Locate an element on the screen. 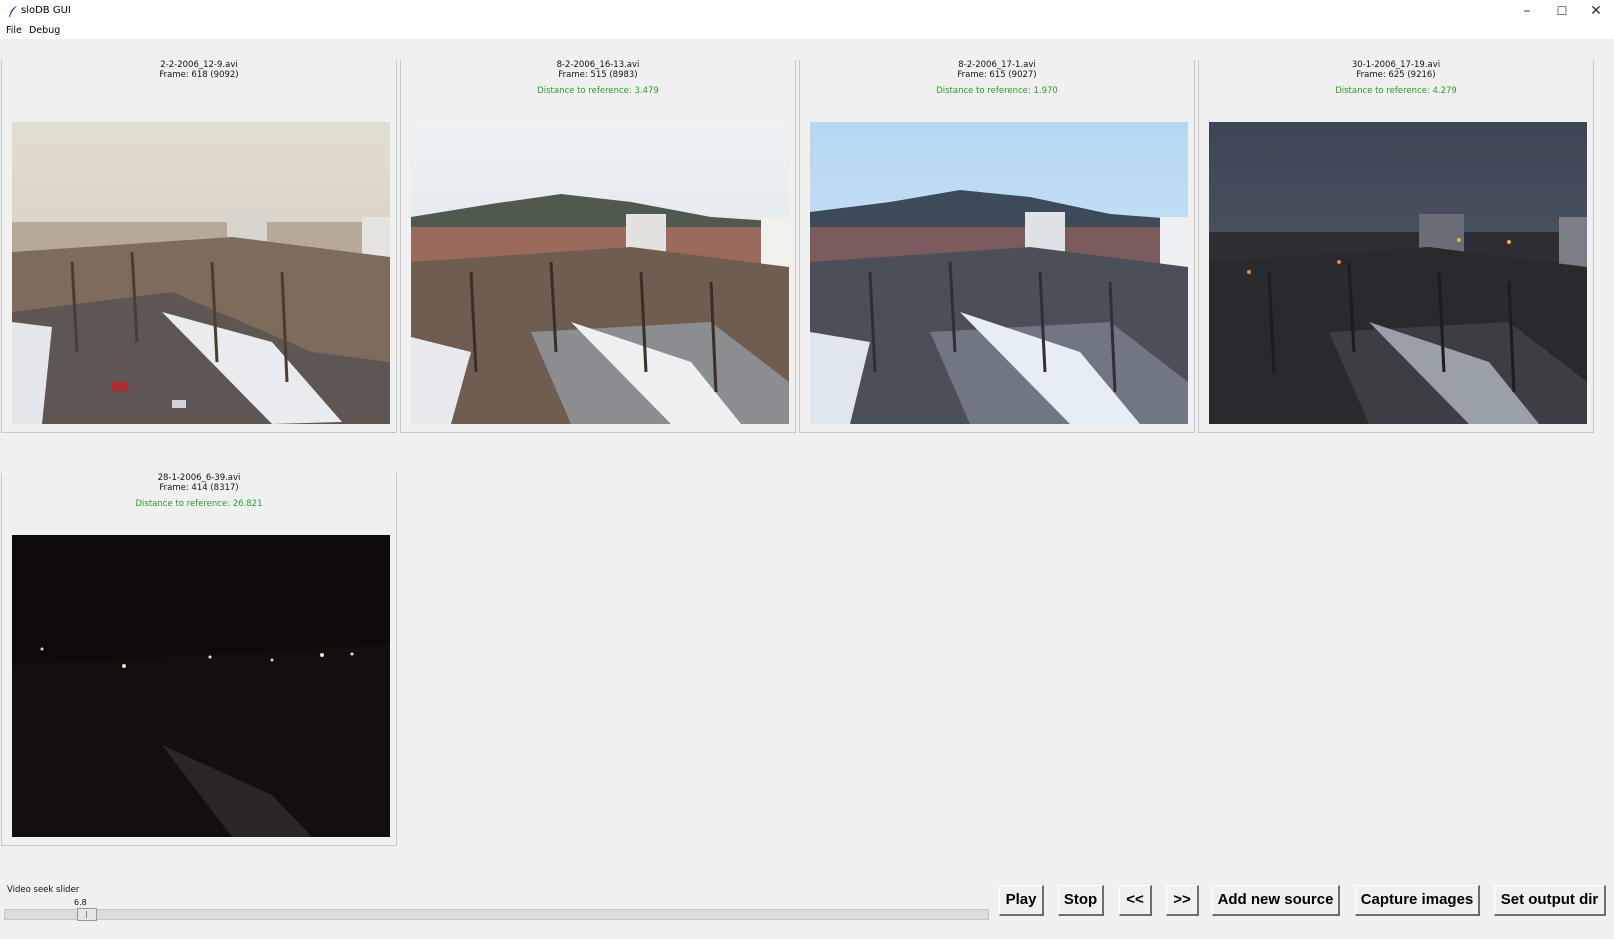  frame-info: Frame: 625 (9216) is located at coordinates (1396, 75).